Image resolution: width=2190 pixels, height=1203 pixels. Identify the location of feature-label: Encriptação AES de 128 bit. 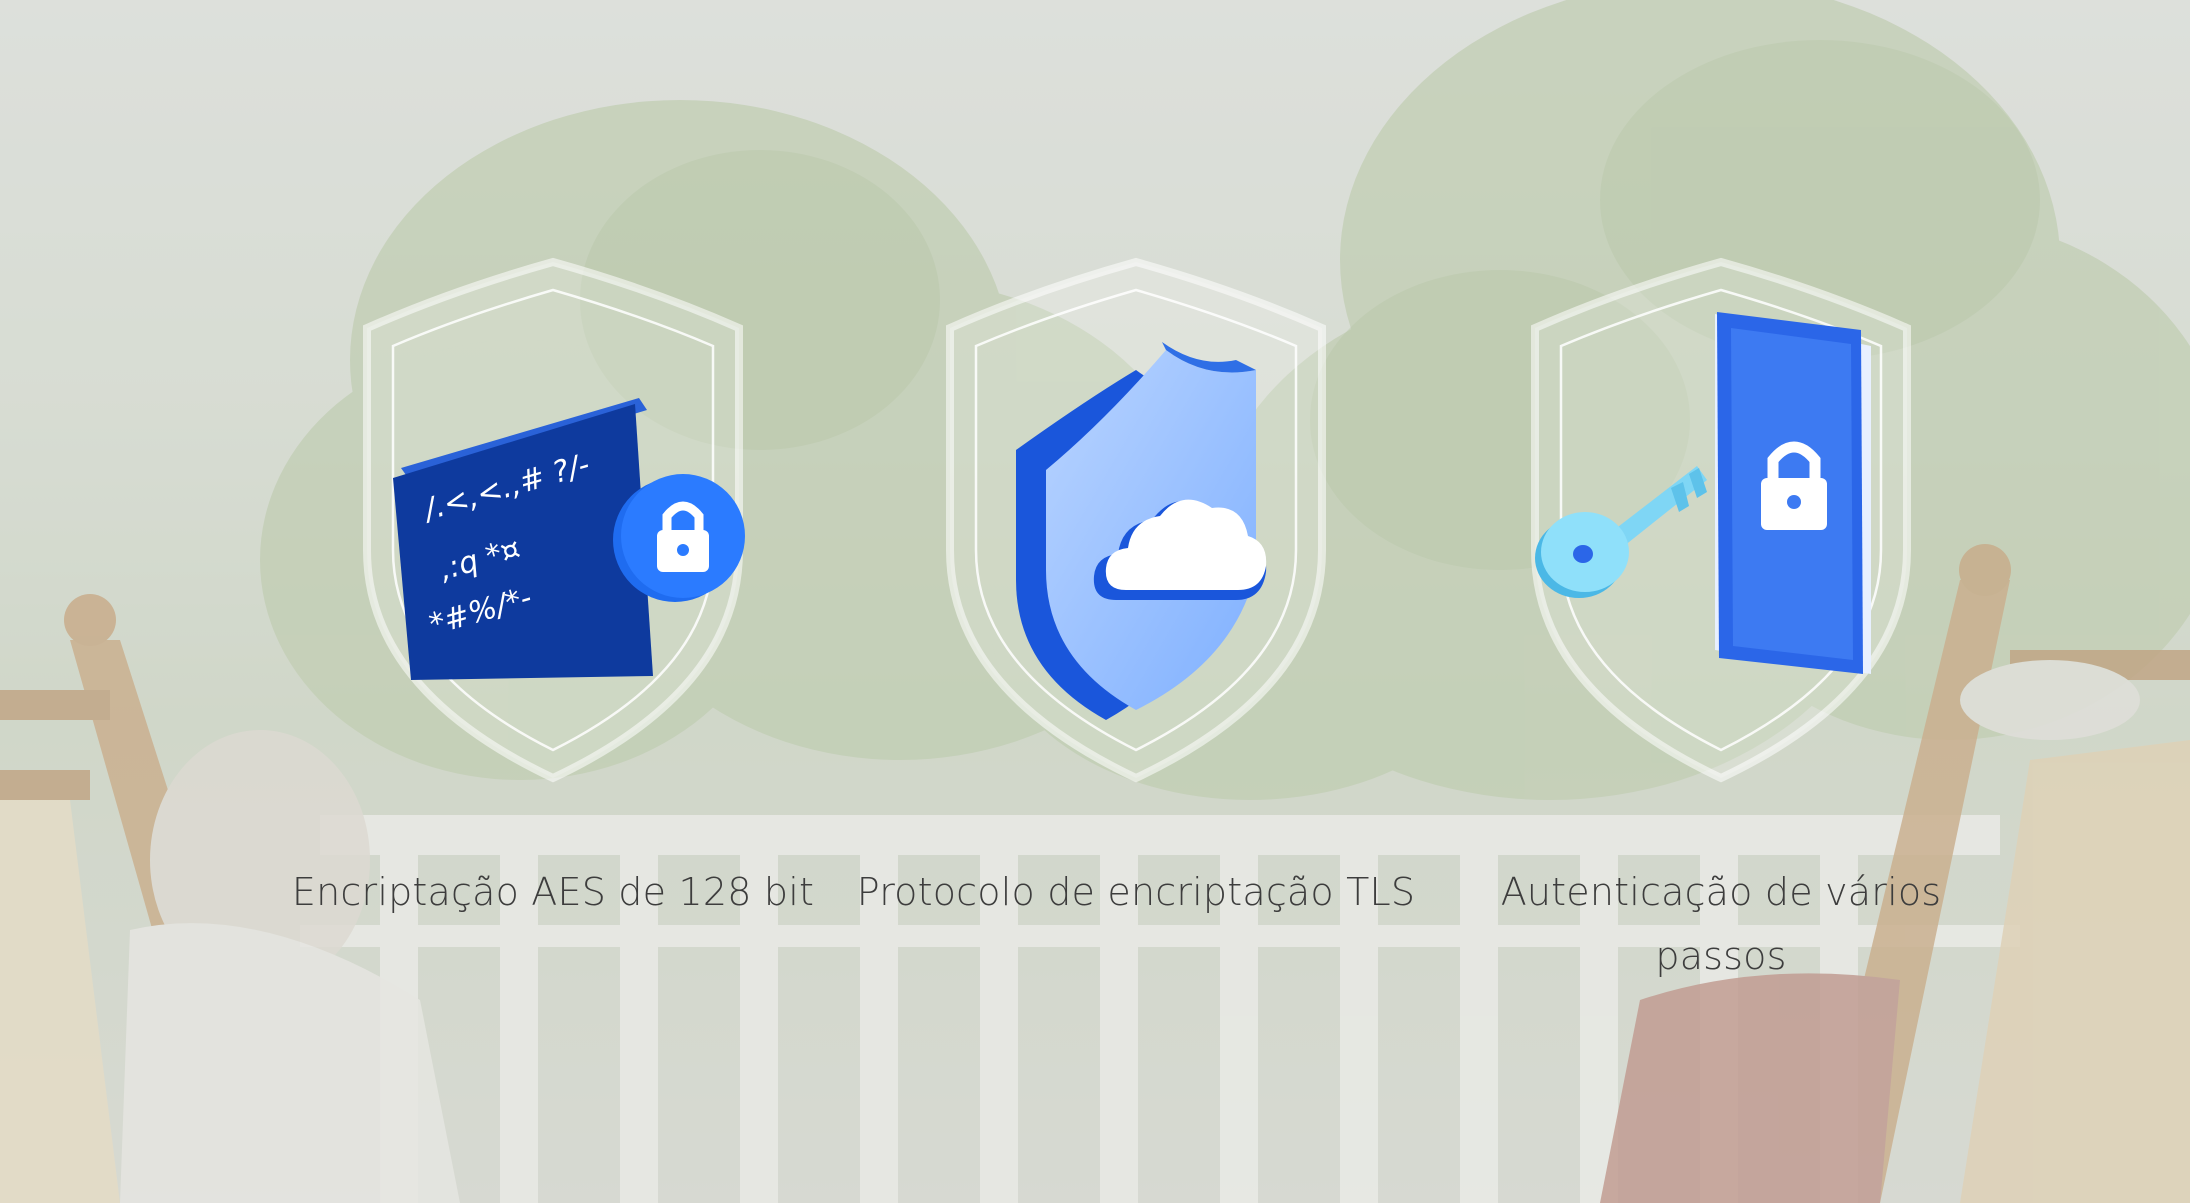
(553, 892).